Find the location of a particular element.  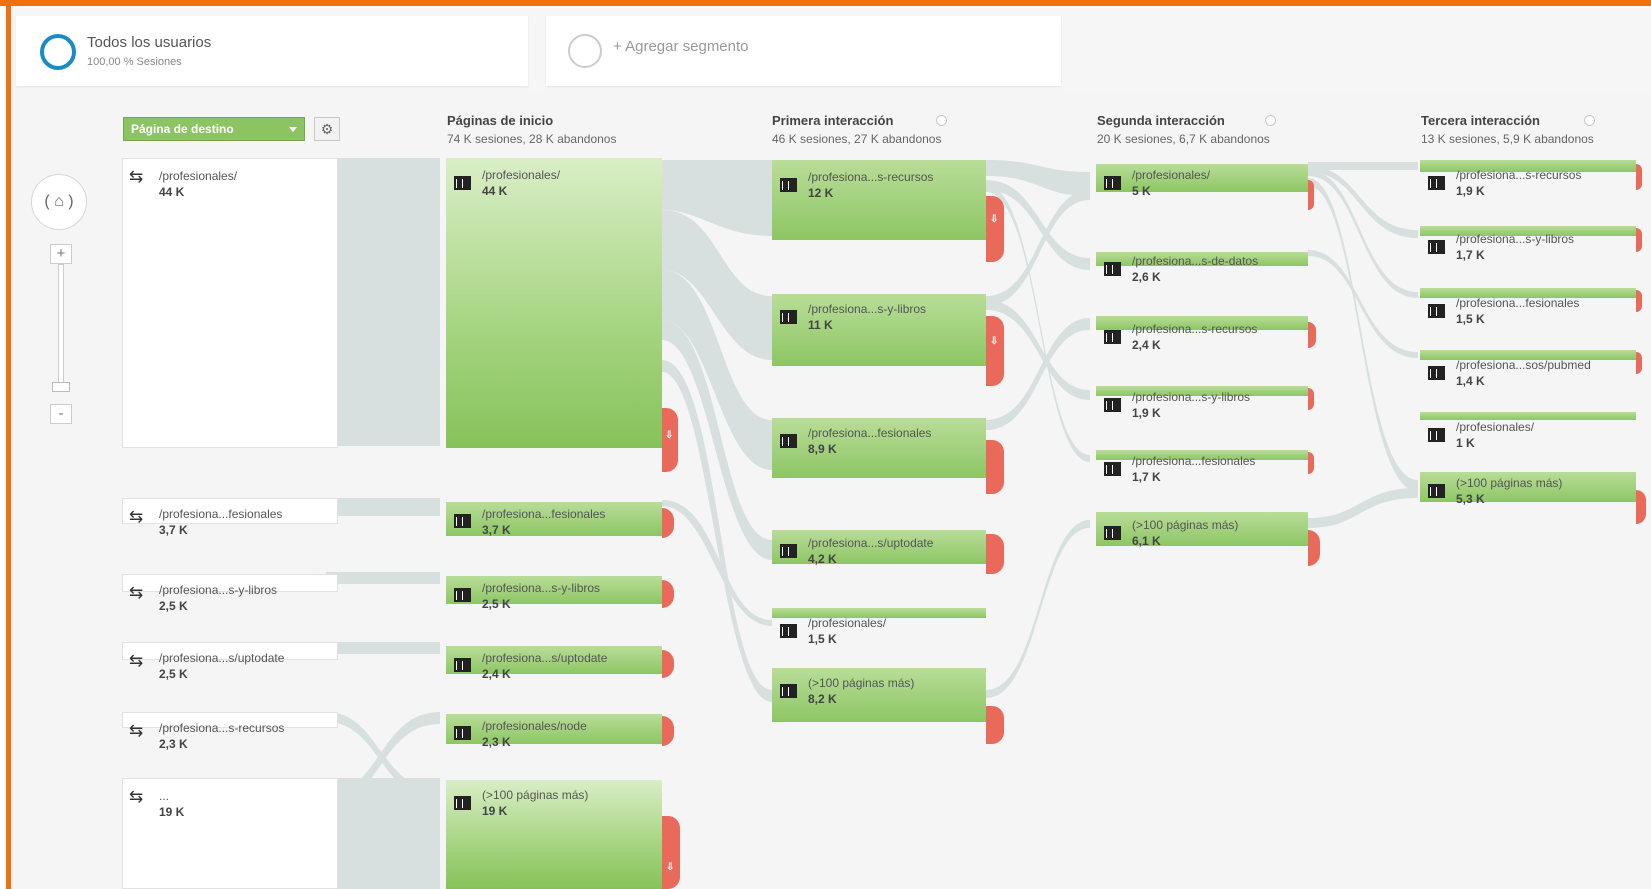

column-summary: 46 K sesiones, 27 K abandonos is located at coordinates (857, 139).